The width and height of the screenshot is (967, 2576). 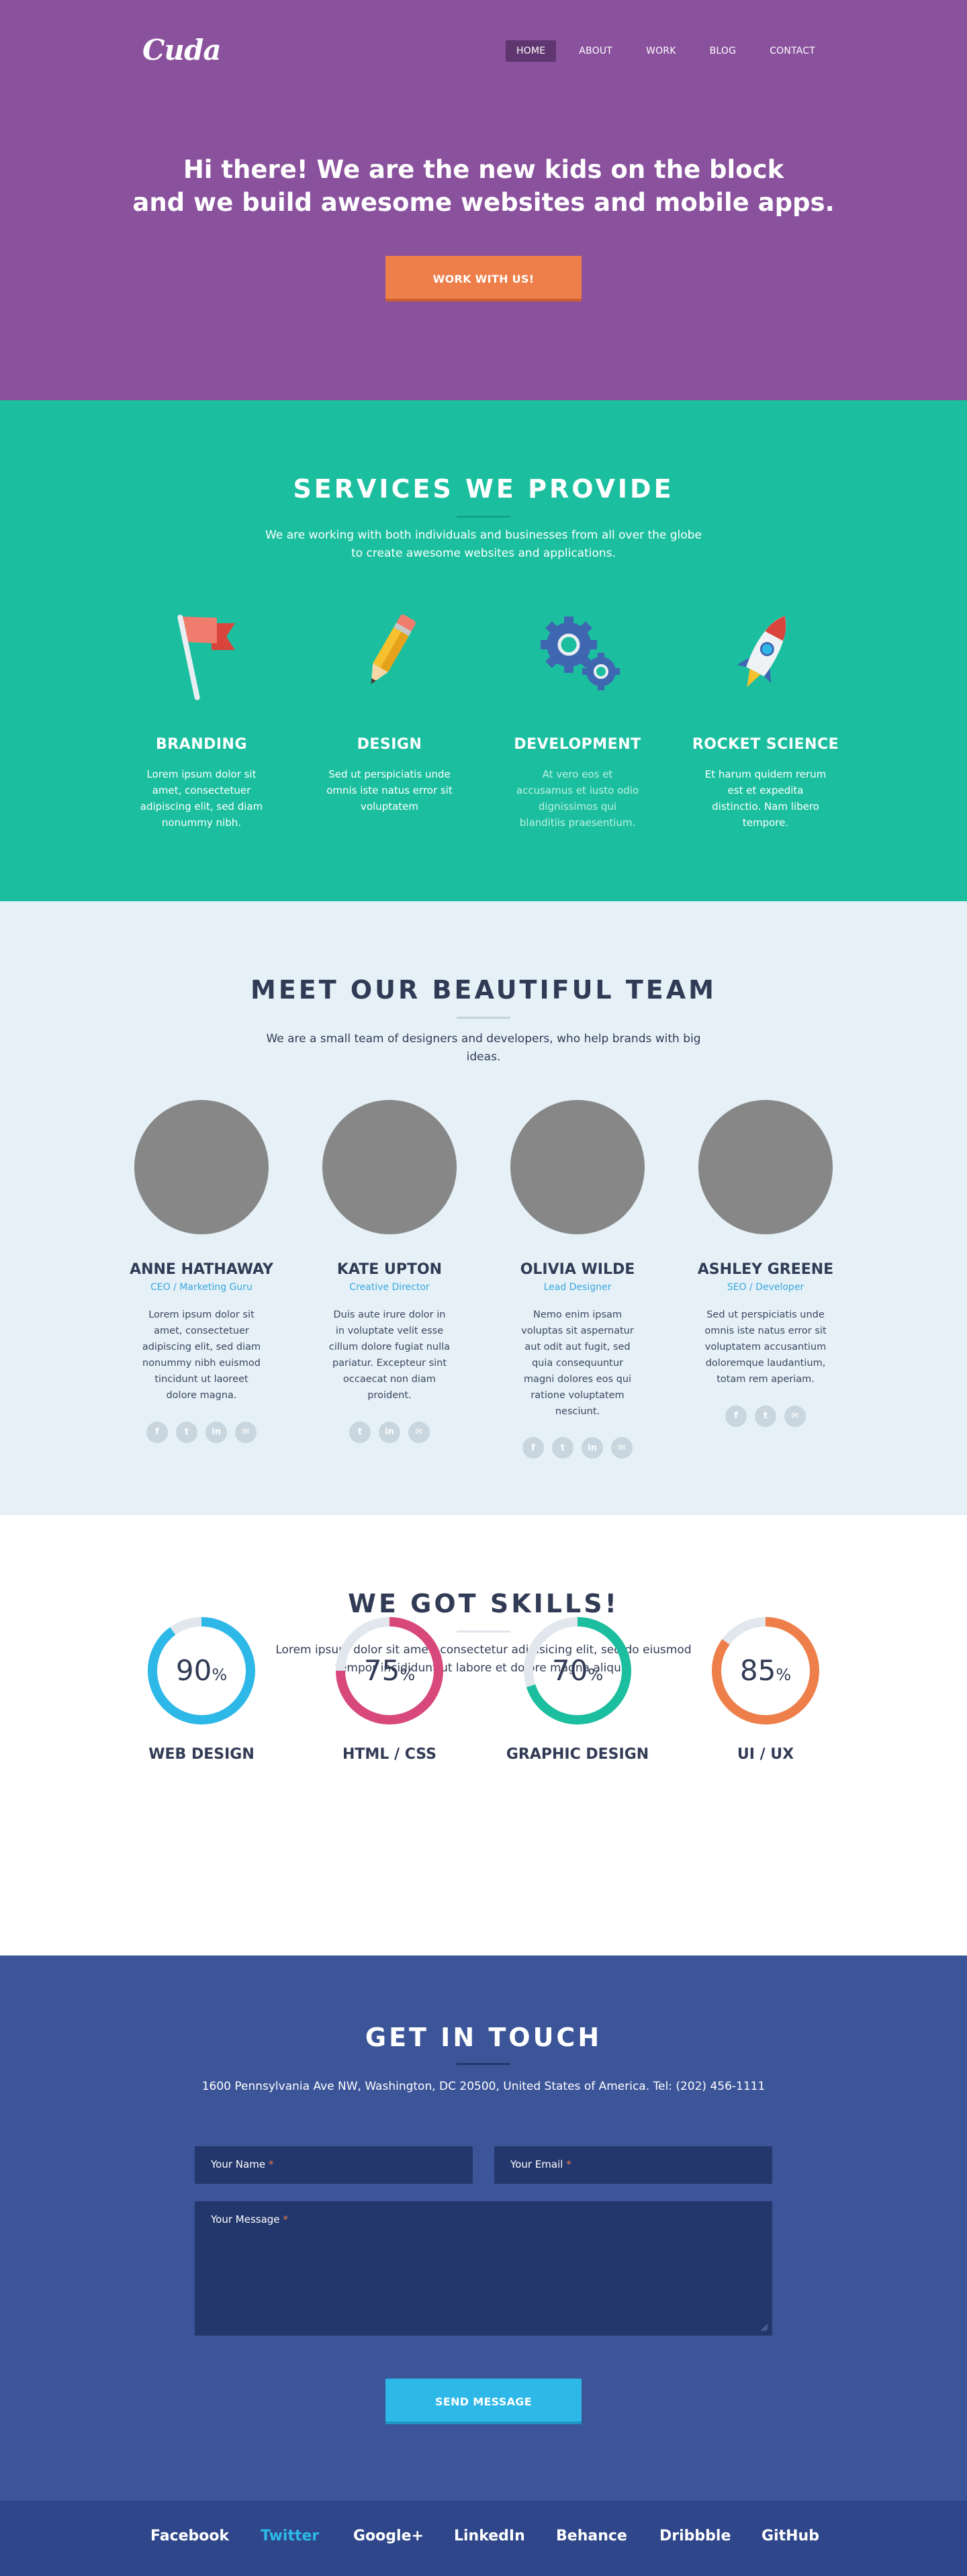 What do you see at coordinates (189, 2536) in the screenshot?
I see `footer-link-facebook: Facebook` at bounding box center [189, 2536].